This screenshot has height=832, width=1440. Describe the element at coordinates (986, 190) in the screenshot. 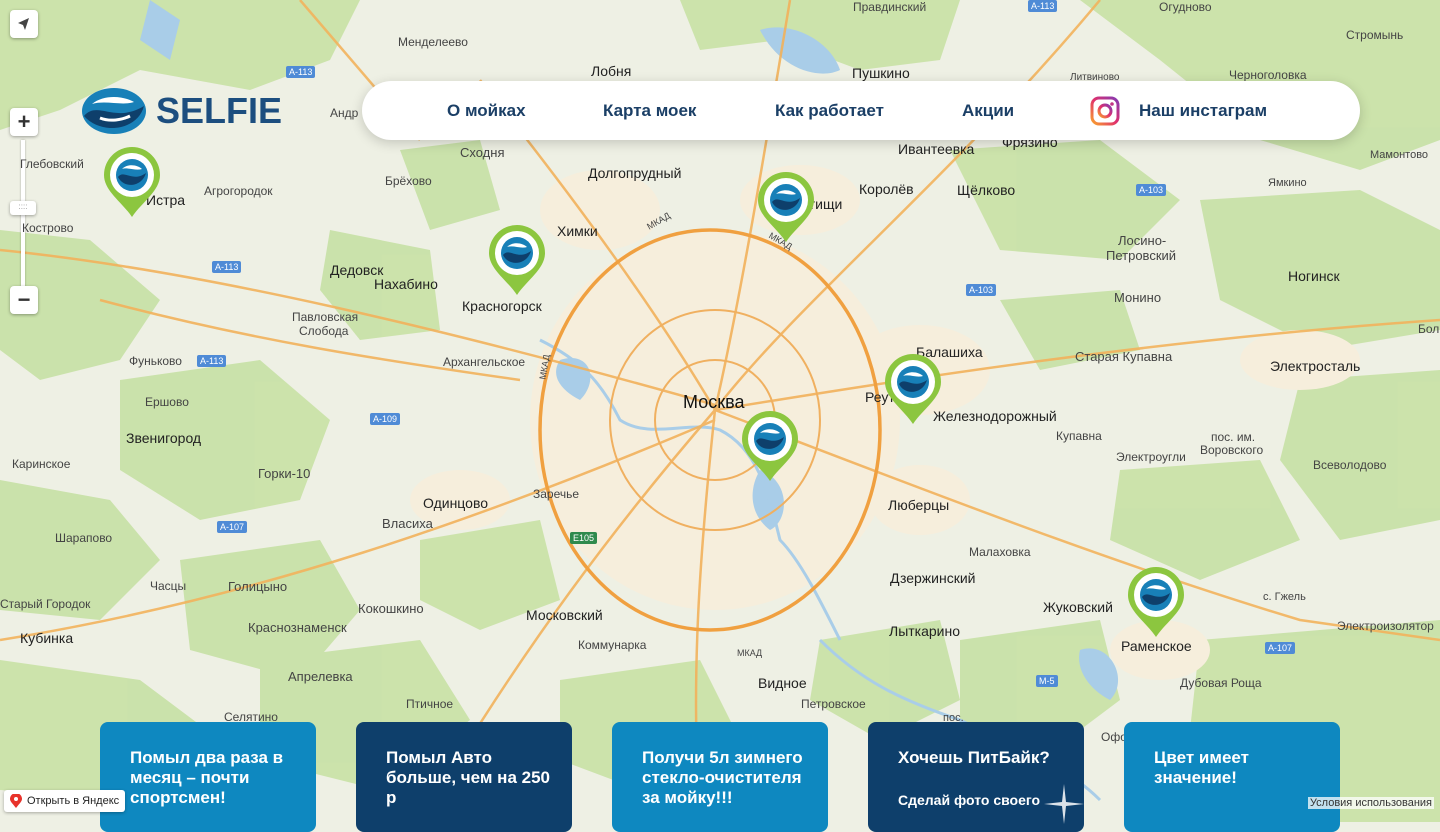

I see `map-label: Щёлково` at that location.